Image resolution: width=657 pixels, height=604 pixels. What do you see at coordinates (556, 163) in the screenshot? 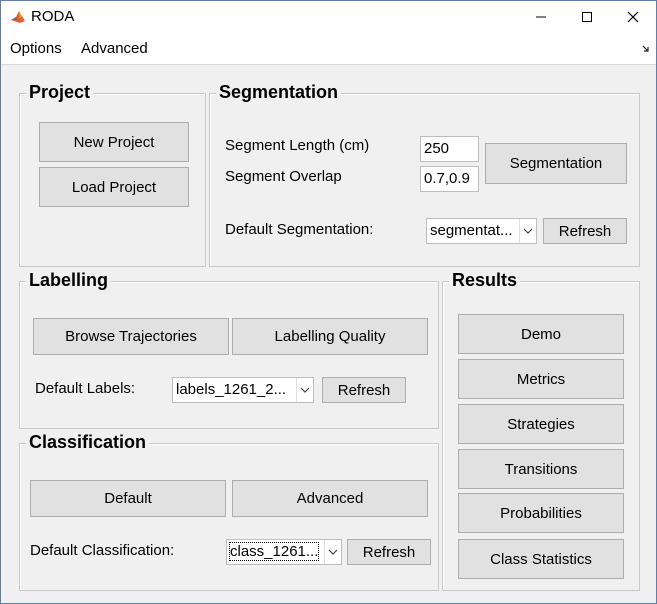
I see `segmentation-button: Segmentation` at bounding box center [556, 163].